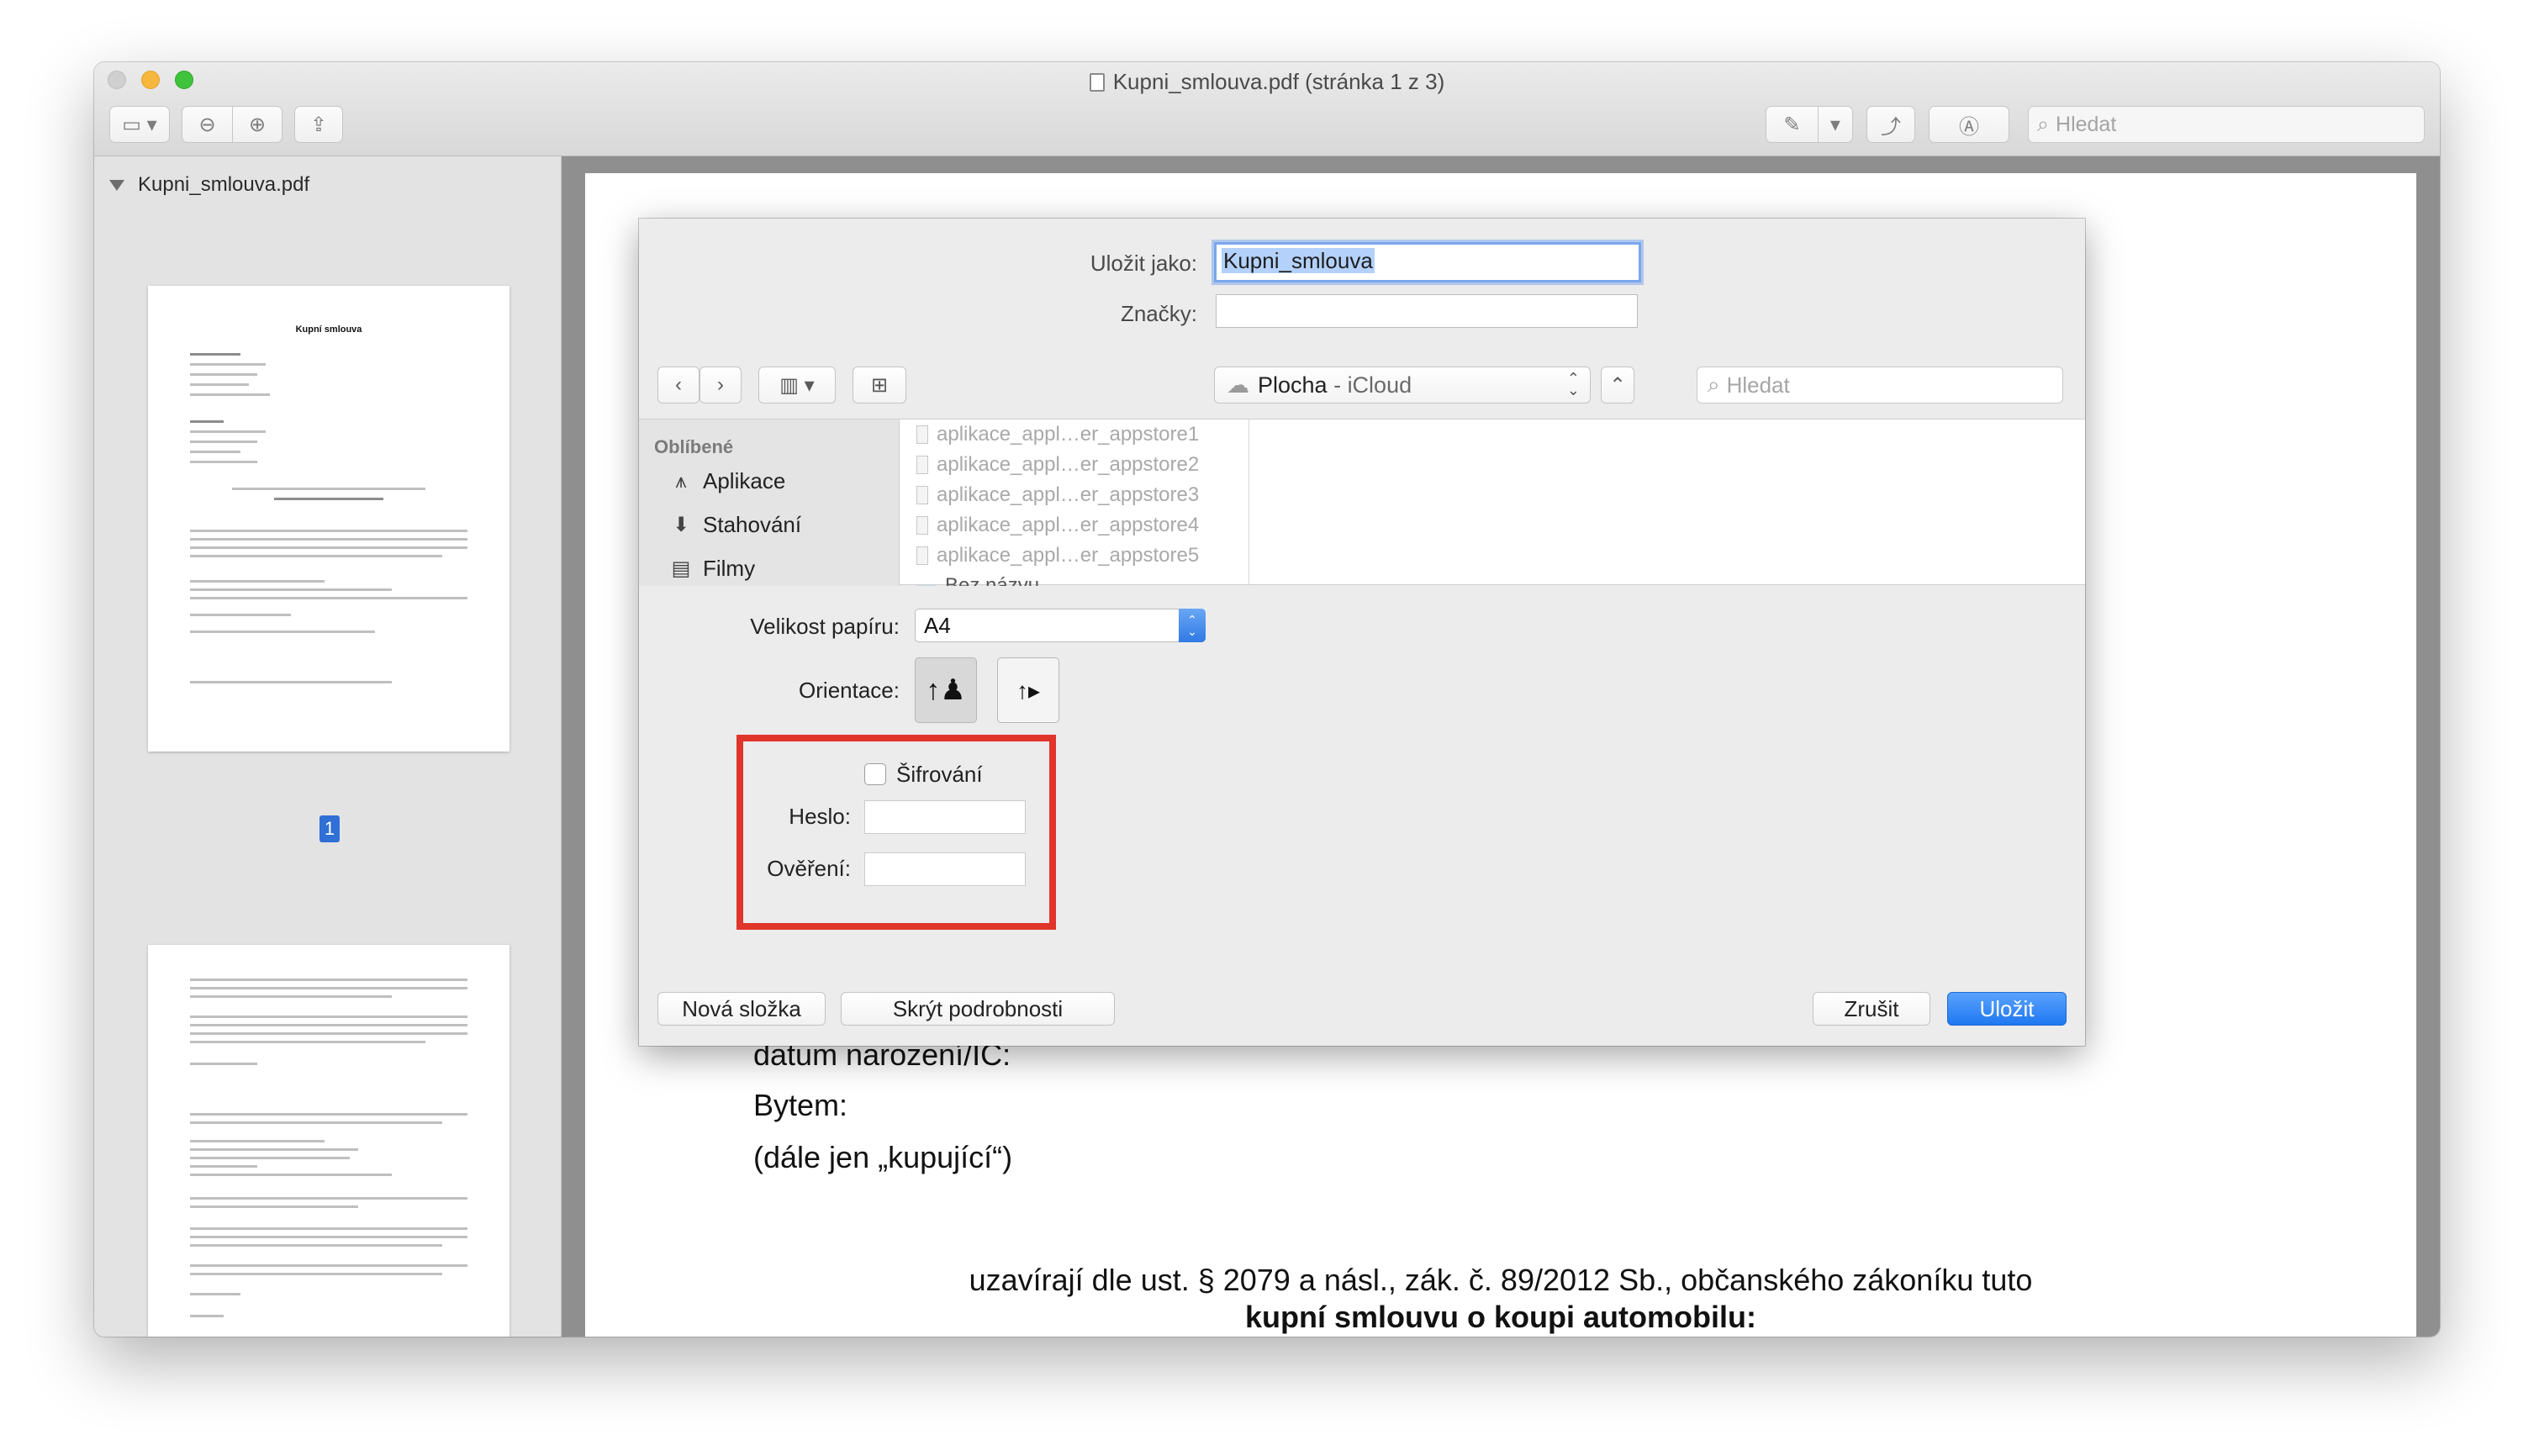  I want to click on toolbar-search-field: ⌕ Hledat, so click(2226, 124).